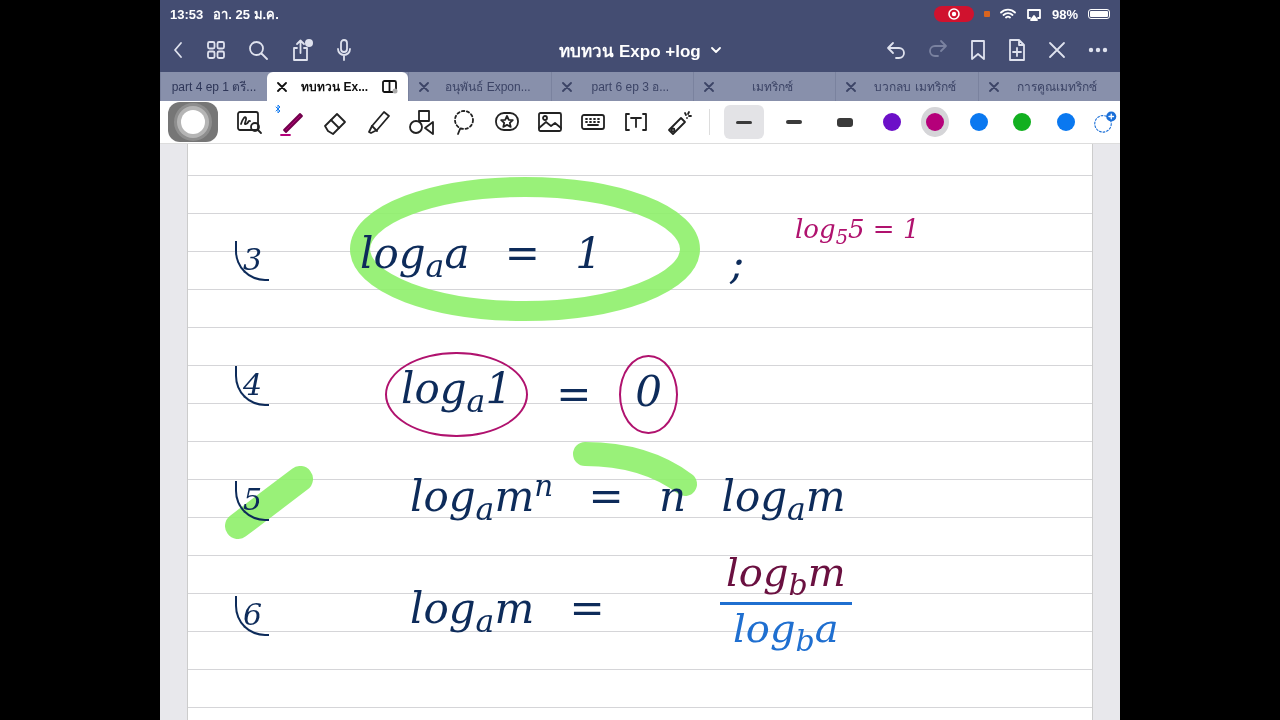 The image size is (1280, 720). What do you see at coordinates (252, 261) in the screenshot?
I see `item-number: 3` at bounding box center [252, 261].